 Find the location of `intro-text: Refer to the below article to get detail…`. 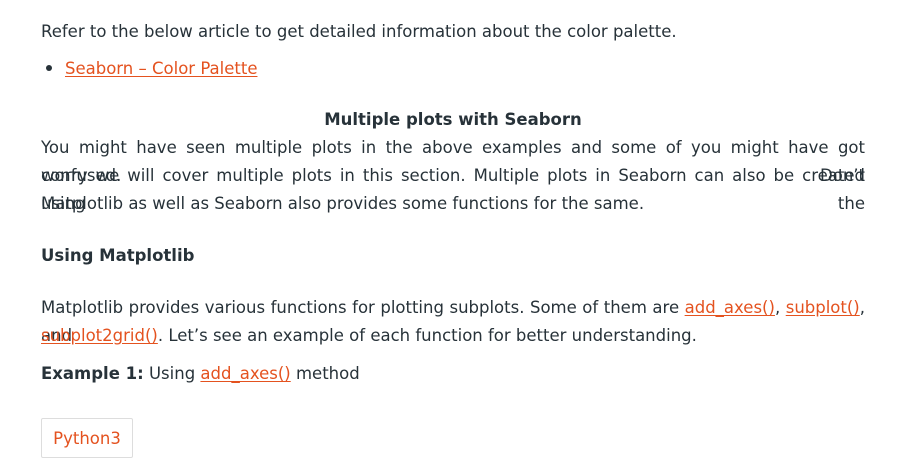

intro-text: Refer to the below article to get detail… is located at coordinates (359, 31).